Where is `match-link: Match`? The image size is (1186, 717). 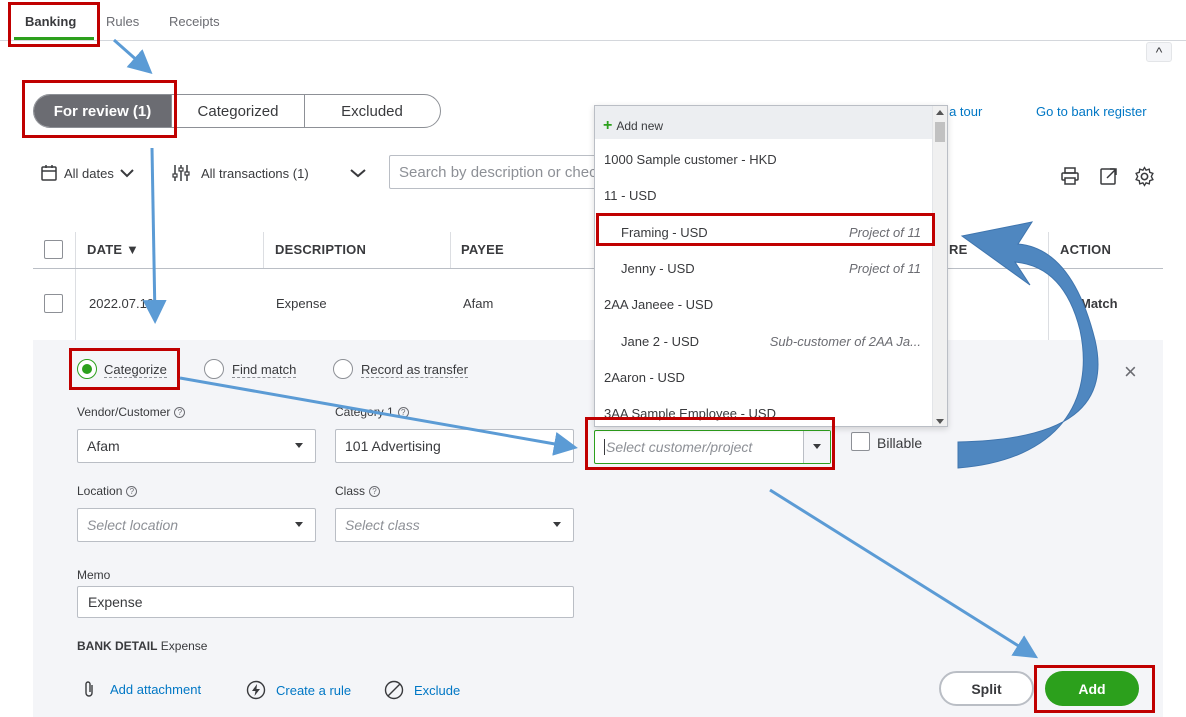 match-link: Match is located at coordinates (1099, 303).